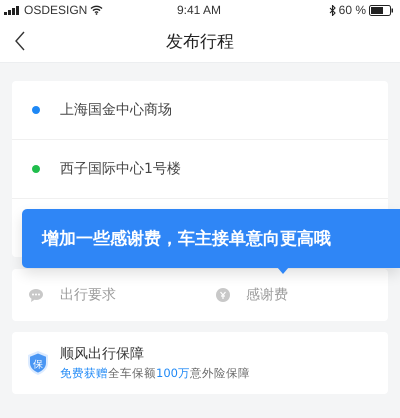  I want to click on page-title: 发布行程, so click(200, 41).